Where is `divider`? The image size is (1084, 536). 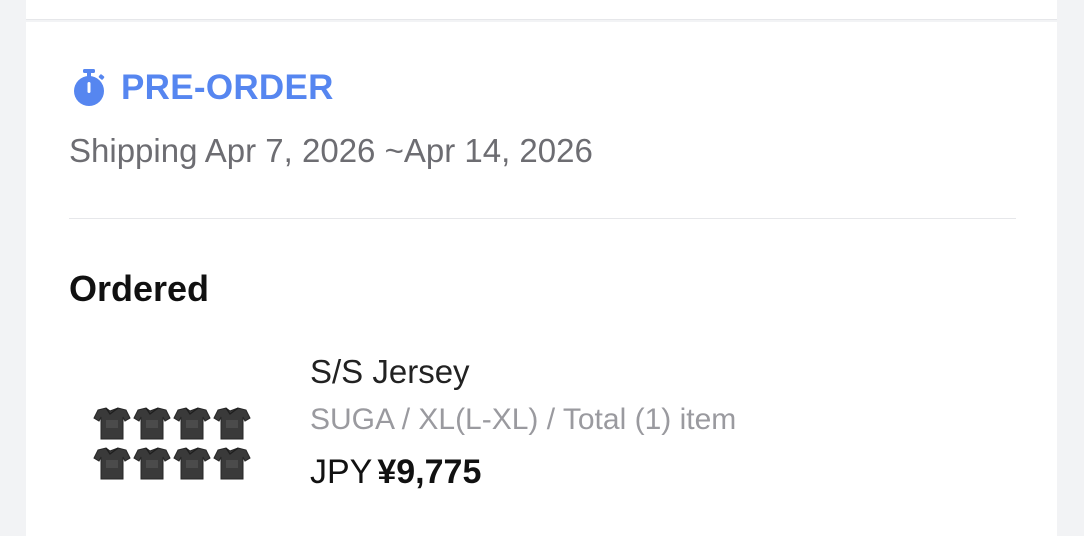
divider is located at coordinates (542, 218).